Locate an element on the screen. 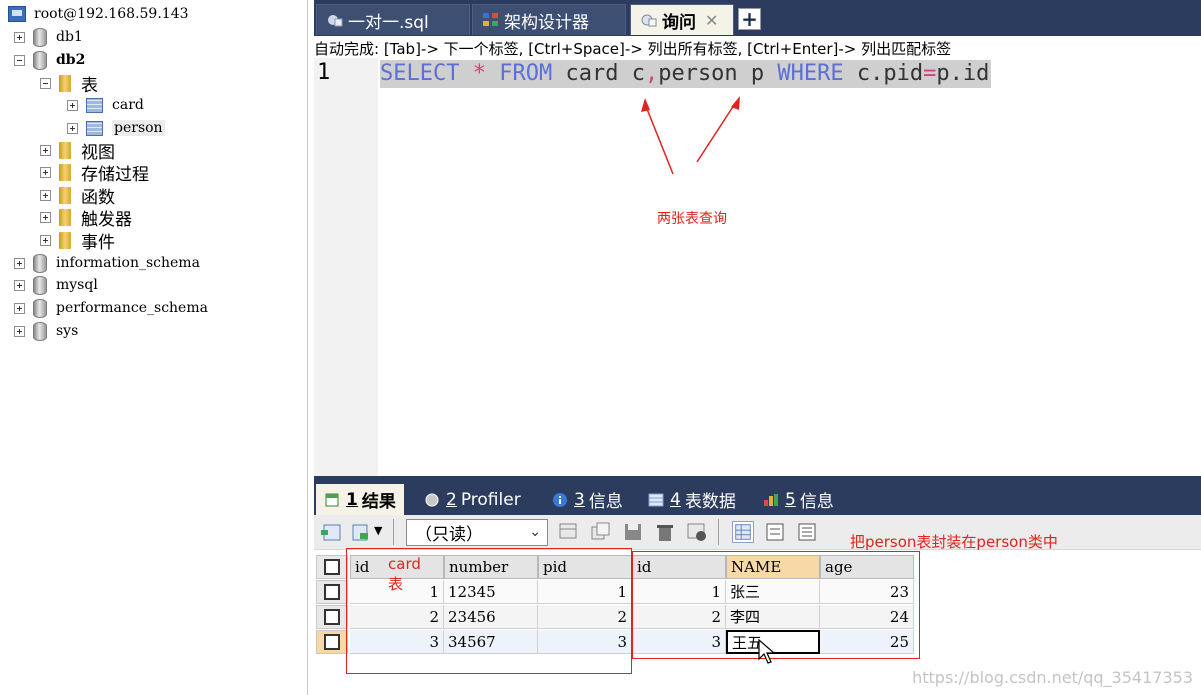 Image resolution: width=1201 pixels, height=695 pixels. tree-node-performance-schema: performance_schema is located at coordinates (111, 308).